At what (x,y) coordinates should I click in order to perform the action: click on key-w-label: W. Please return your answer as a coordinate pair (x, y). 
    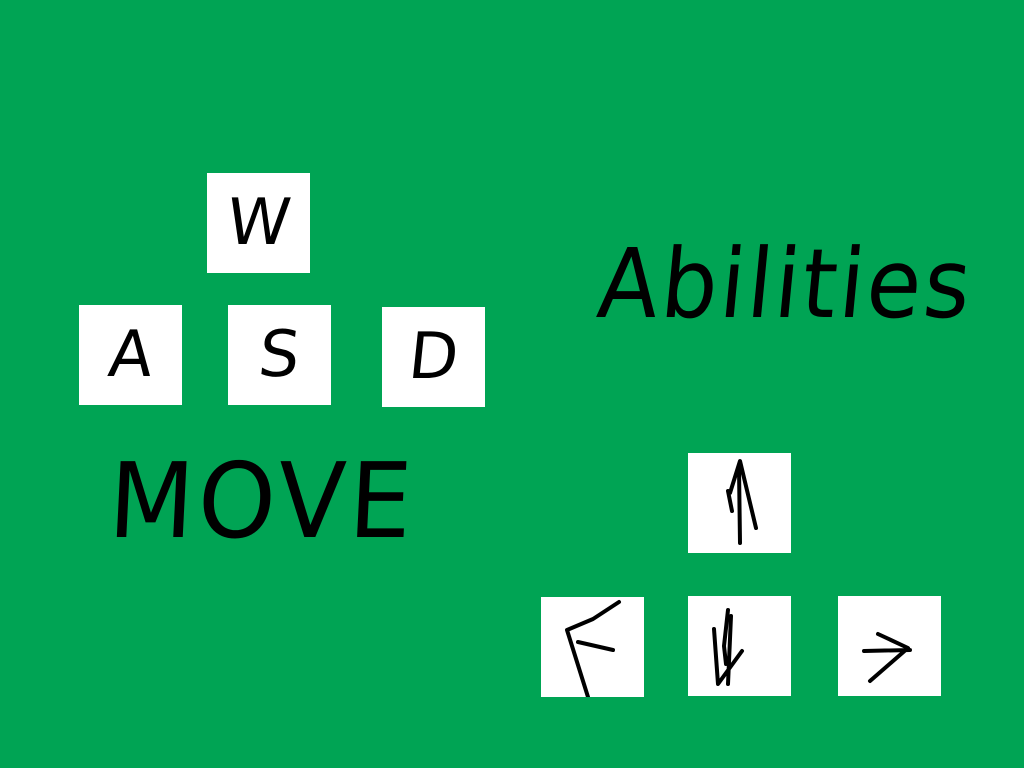
    Looking at the image, I should click on (258, 223).